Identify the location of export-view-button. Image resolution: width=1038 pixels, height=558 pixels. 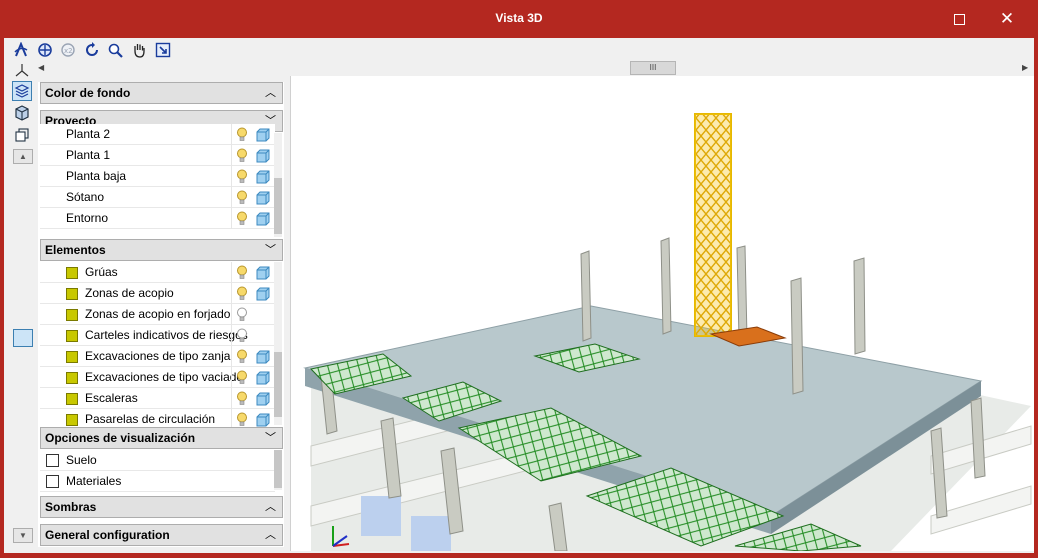
(163, 49).